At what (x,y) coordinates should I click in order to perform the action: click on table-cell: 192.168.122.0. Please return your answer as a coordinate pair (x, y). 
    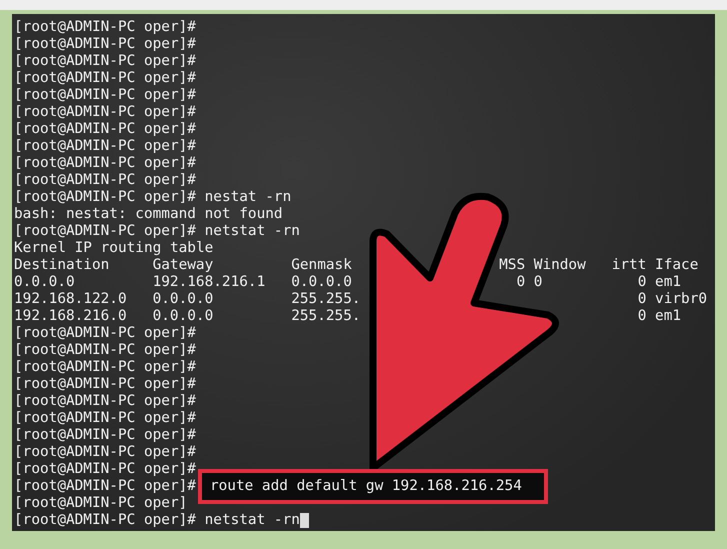
    Looking at the image, I should click on (70, 299).